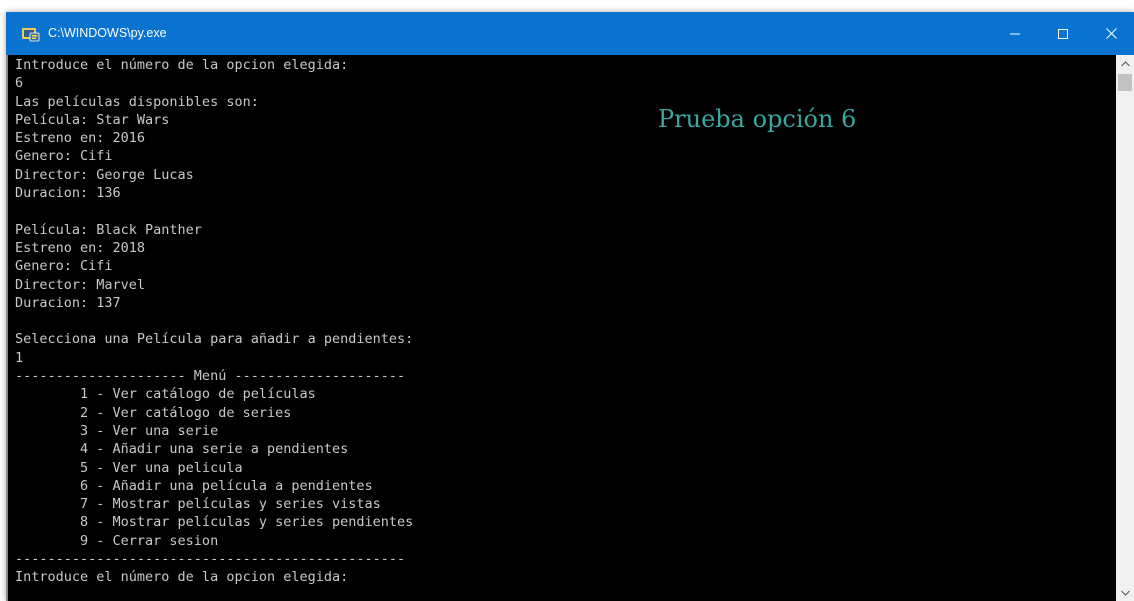 This screenshot has width=1134, height=601. Describe the element at coordinates (19, 83) in the screenshot. I see `console-line: 6` at that location.